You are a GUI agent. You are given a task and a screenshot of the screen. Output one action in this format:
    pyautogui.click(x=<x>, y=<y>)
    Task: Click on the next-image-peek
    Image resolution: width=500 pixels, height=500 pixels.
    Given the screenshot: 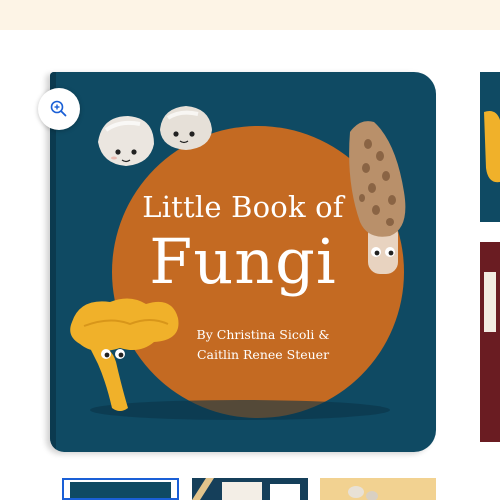 What is the action you would take?
    pyautogui.click(x=490, y=262)
    